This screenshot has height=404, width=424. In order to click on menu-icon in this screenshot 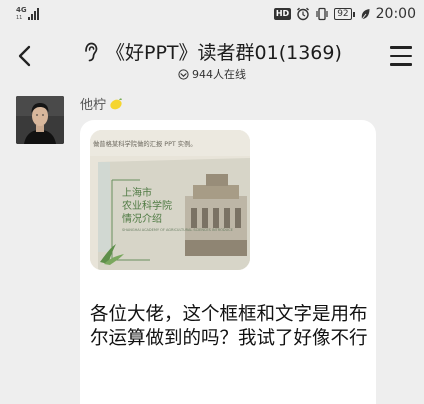, I will do `click(401, 56)`.